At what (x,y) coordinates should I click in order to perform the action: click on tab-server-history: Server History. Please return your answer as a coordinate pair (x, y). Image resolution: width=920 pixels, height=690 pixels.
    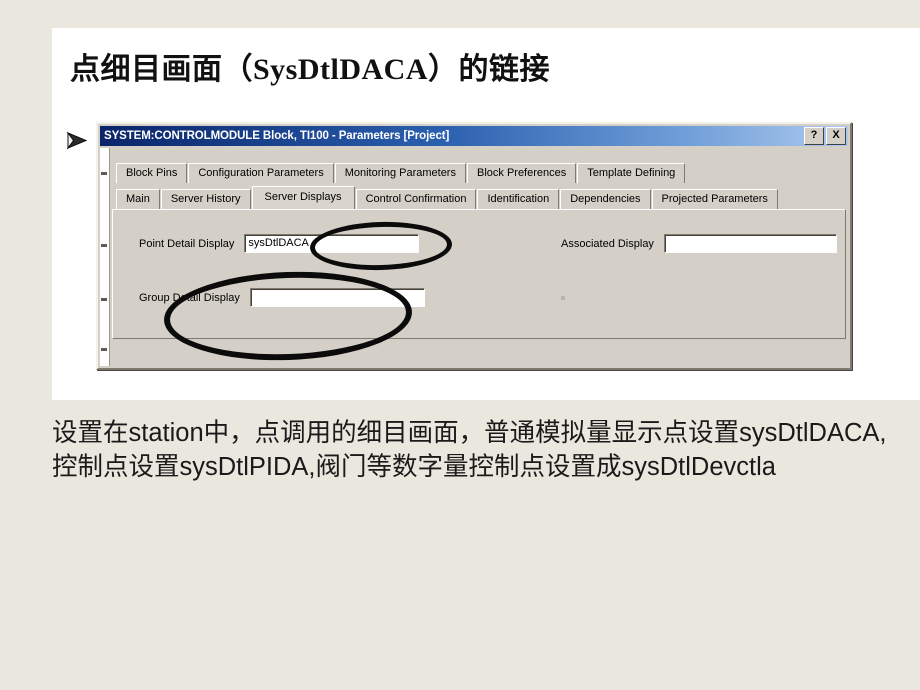
    Looking at the image, I should click on (205, 199).